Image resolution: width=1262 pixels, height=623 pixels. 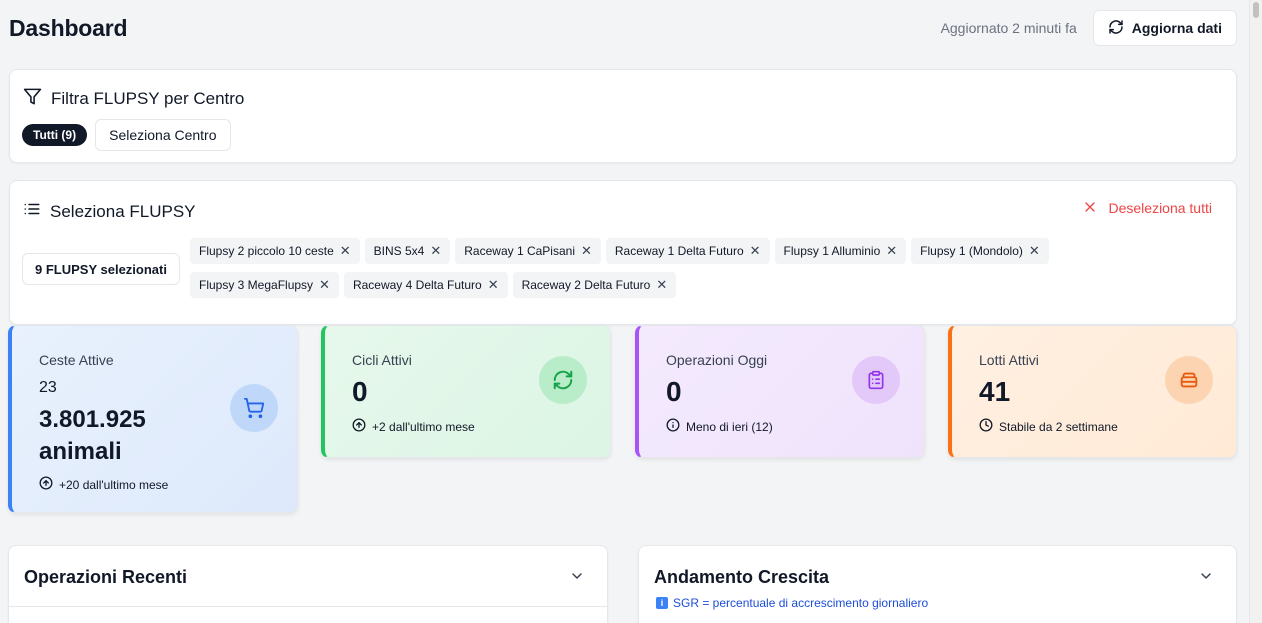 I want to click on flupsy-chip: Flupsy 1 (Mondolo) ✕, so click(x=980, y=251).